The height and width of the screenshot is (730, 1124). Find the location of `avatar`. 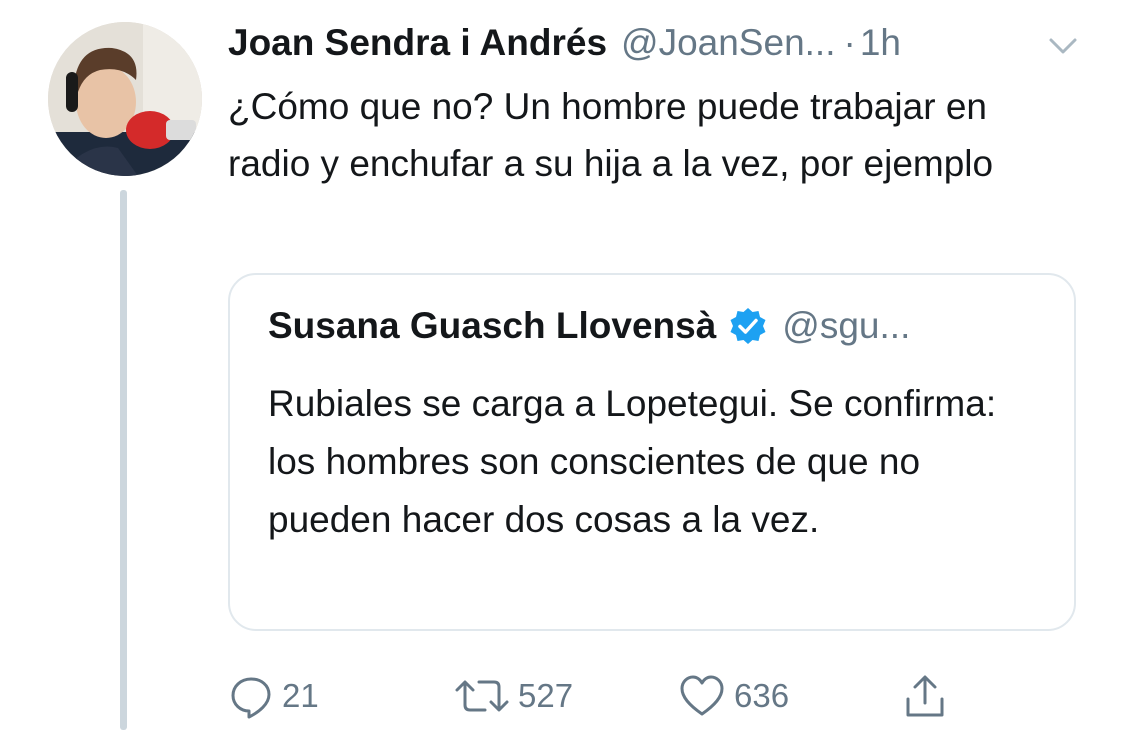

avatar is located at coordinates (125, 99).